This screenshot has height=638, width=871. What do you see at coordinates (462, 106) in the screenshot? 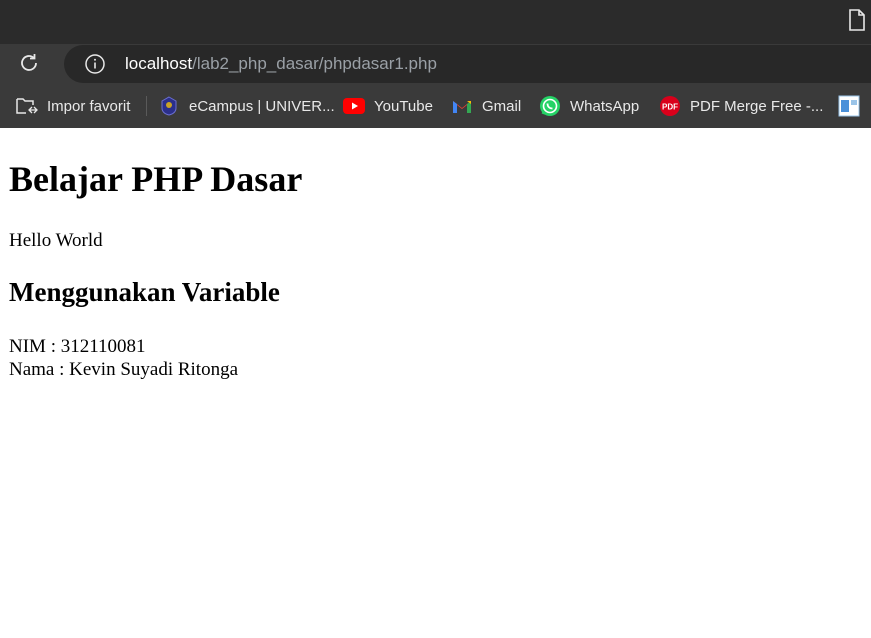
I see `gmail-icon` at bounding box center [462, 106].